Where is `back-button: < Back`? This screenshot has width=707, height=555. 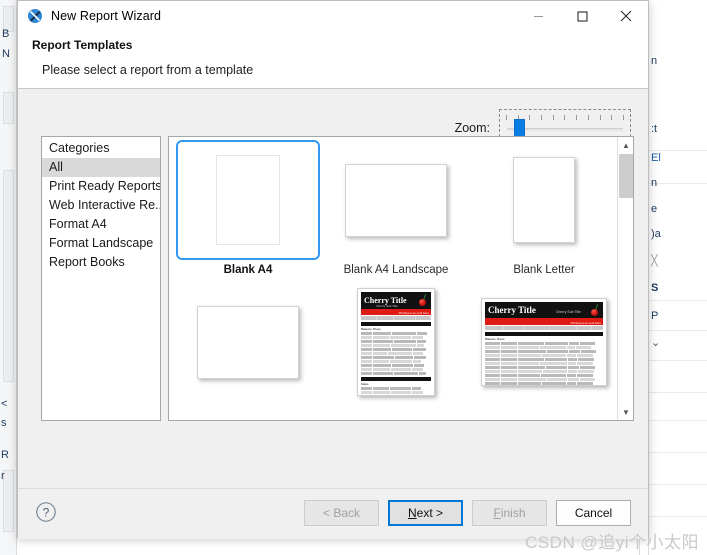 back-button: < Back is located at coordinates (341, 513).